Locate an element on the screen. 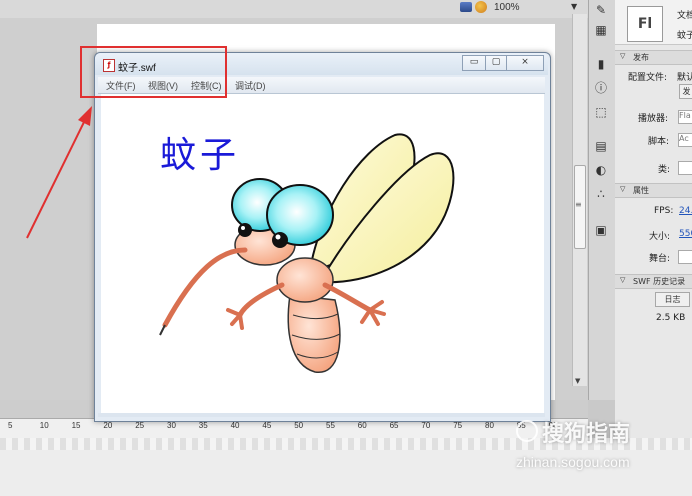 The width and height of the screenshot is (692, 496). close-button: ⨯ is located at coordinates (525, 63).